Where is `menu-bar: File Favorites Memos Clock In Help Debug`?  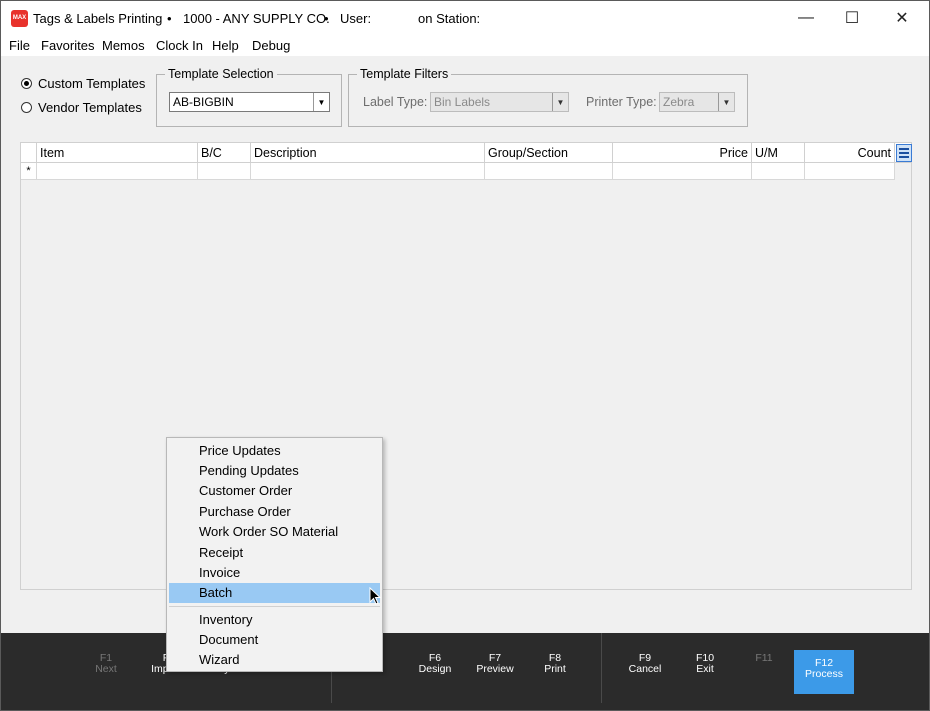 menu-bar: File Favorites Memos Clock In Help Debug is located at coordinates (465, 45).